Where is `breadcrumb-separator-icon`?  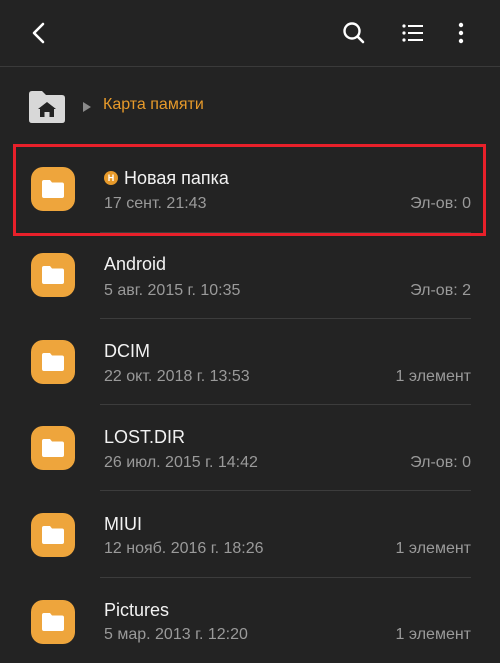 breadcrumb-separator-icon is located at coordinates (87, 106).